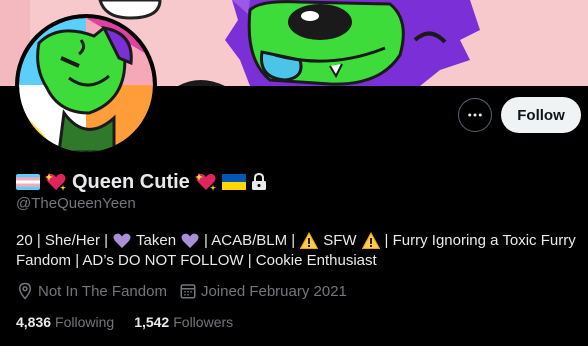 This screenshot has height=346, width=588. Describe the element at coordinates (76, 203) in the screenshot. I see `user-handle: @TheQueenYeen` at that location.